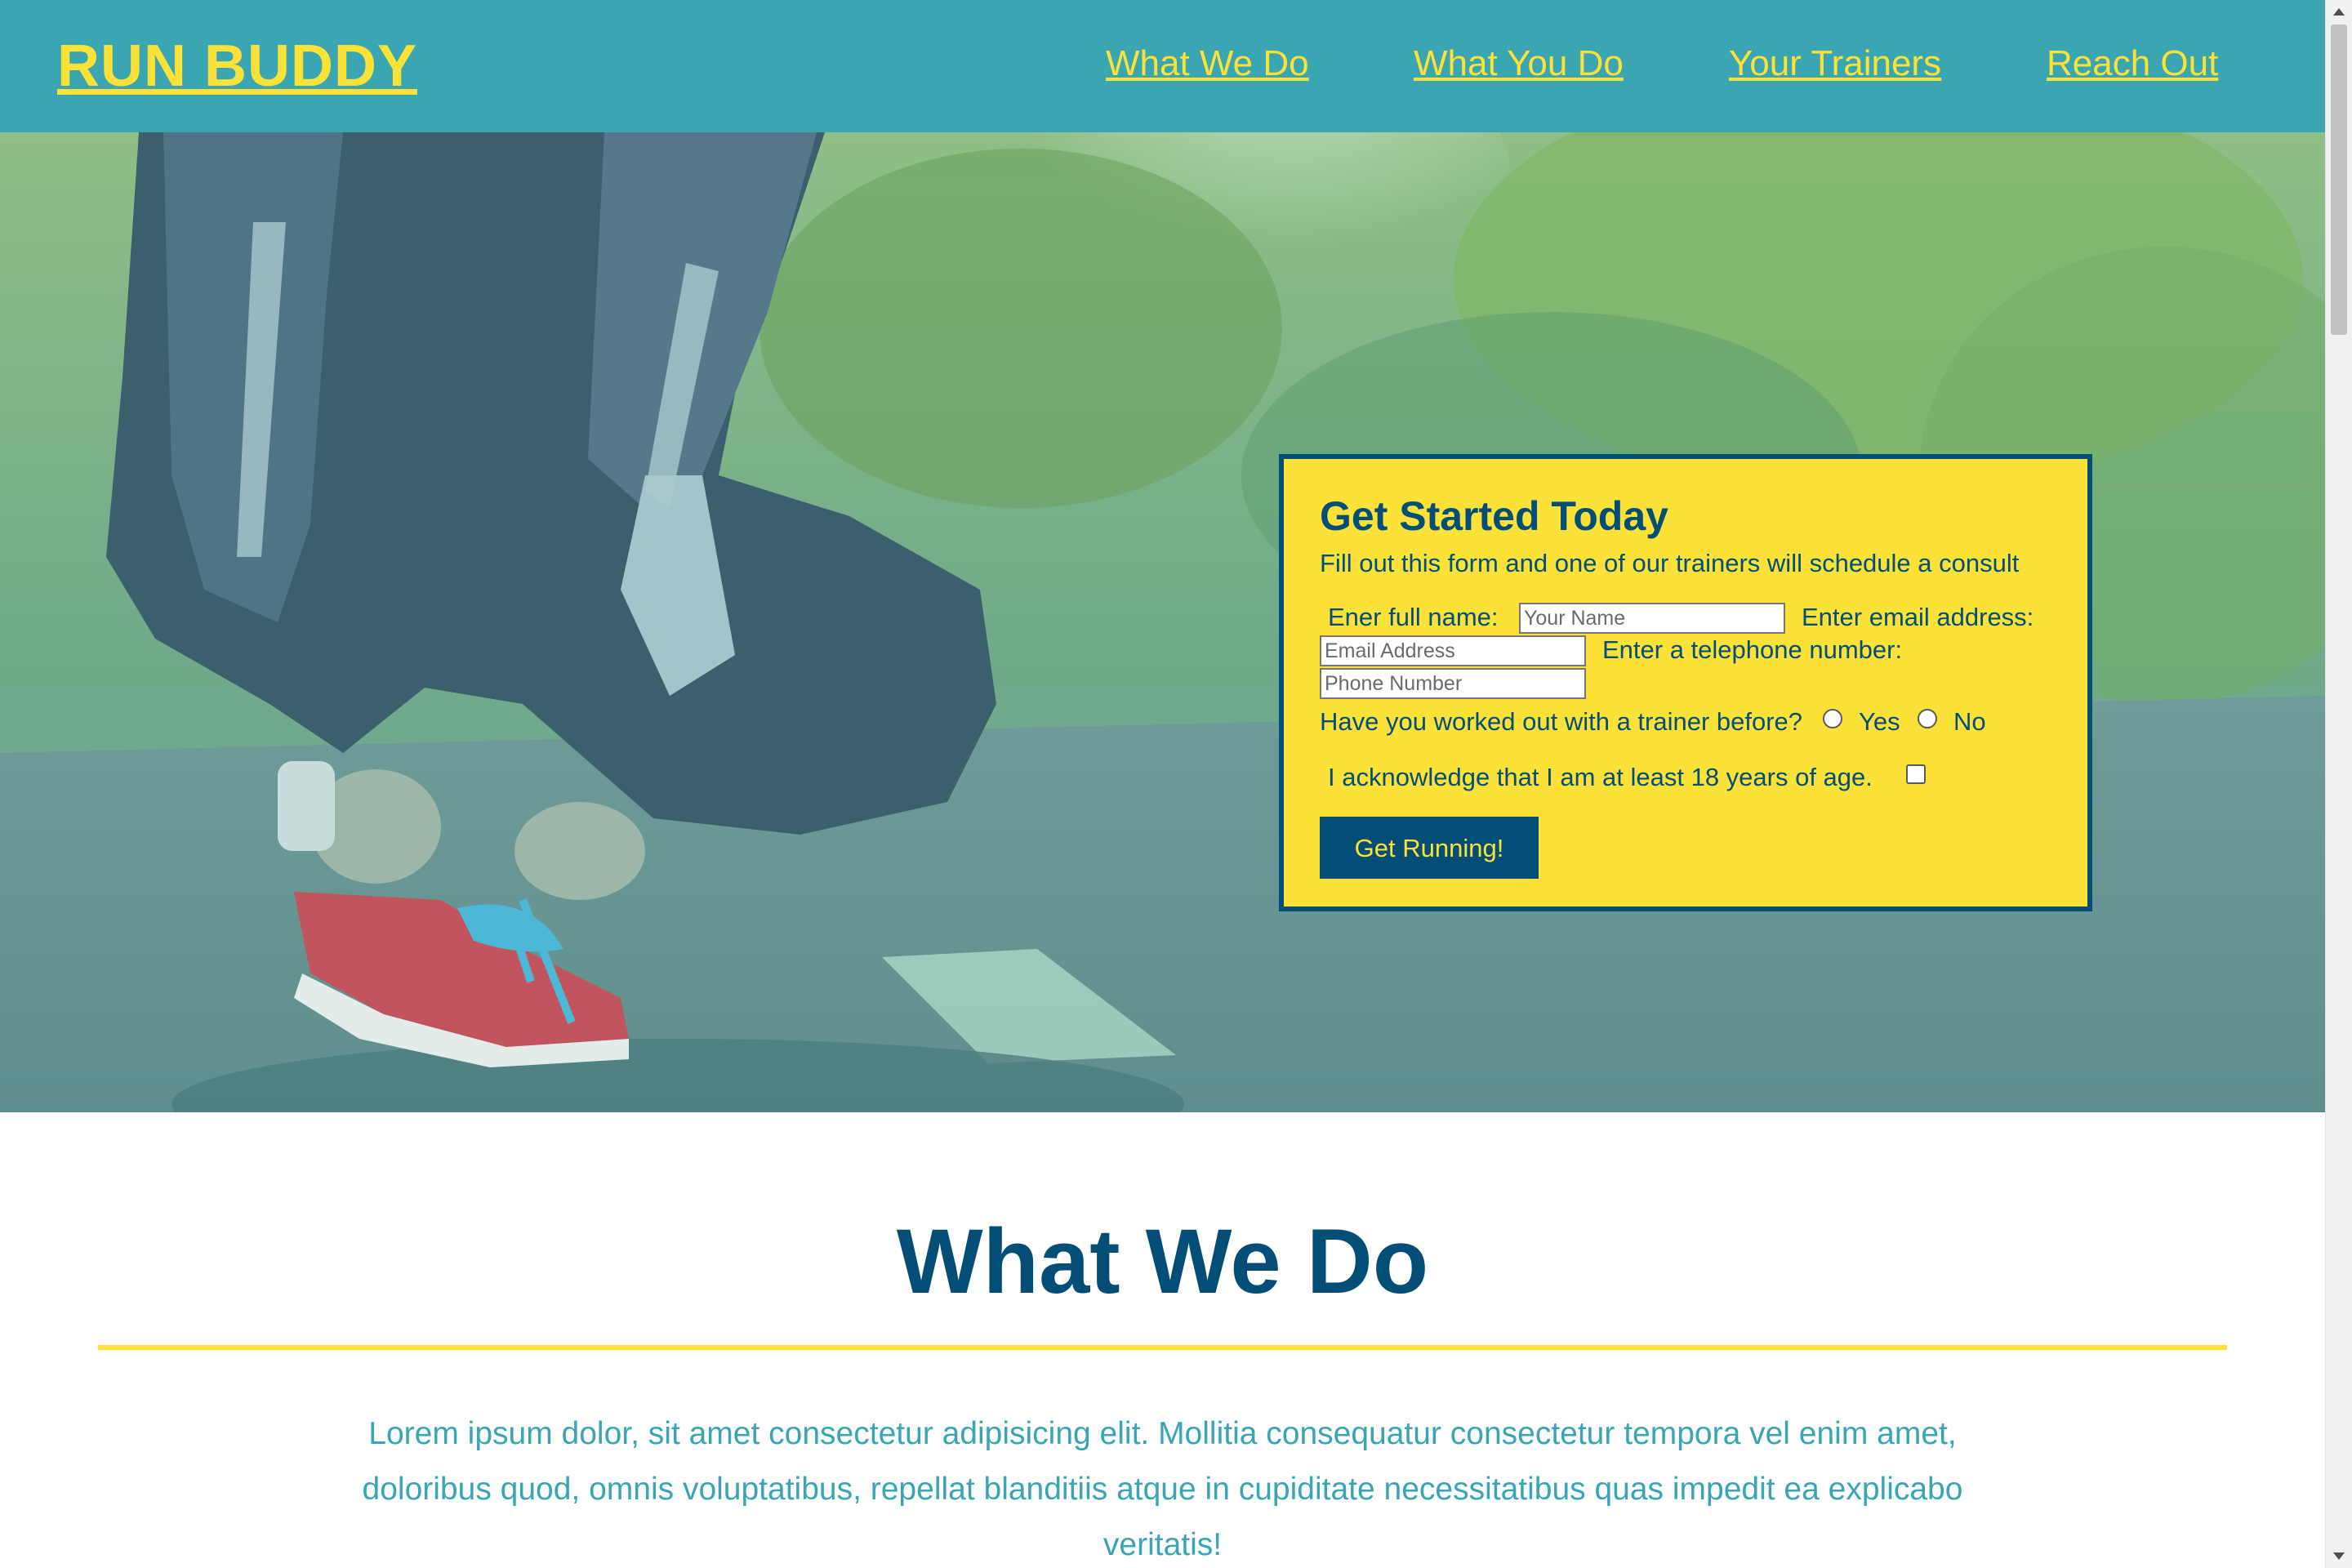  I want to click on email-label: Enter email address:, so click(1918, 617).